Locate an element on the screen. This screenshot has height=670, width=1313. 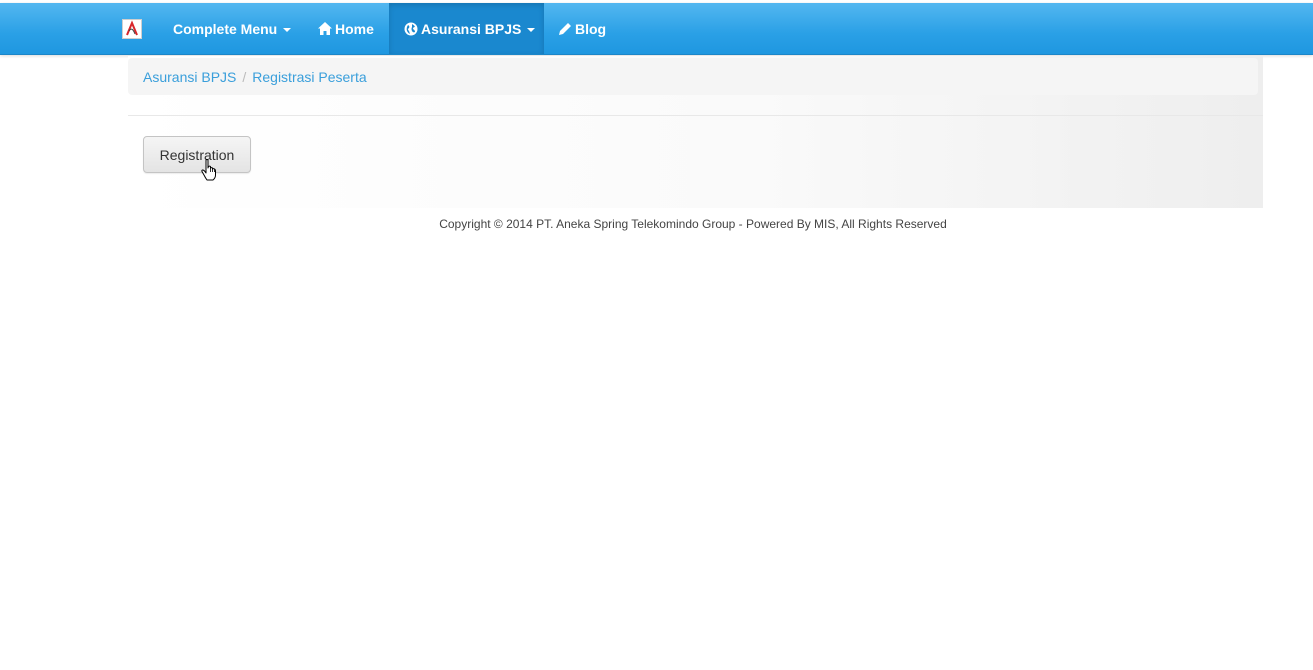
globe-icon is located at coordinates (411, 29).